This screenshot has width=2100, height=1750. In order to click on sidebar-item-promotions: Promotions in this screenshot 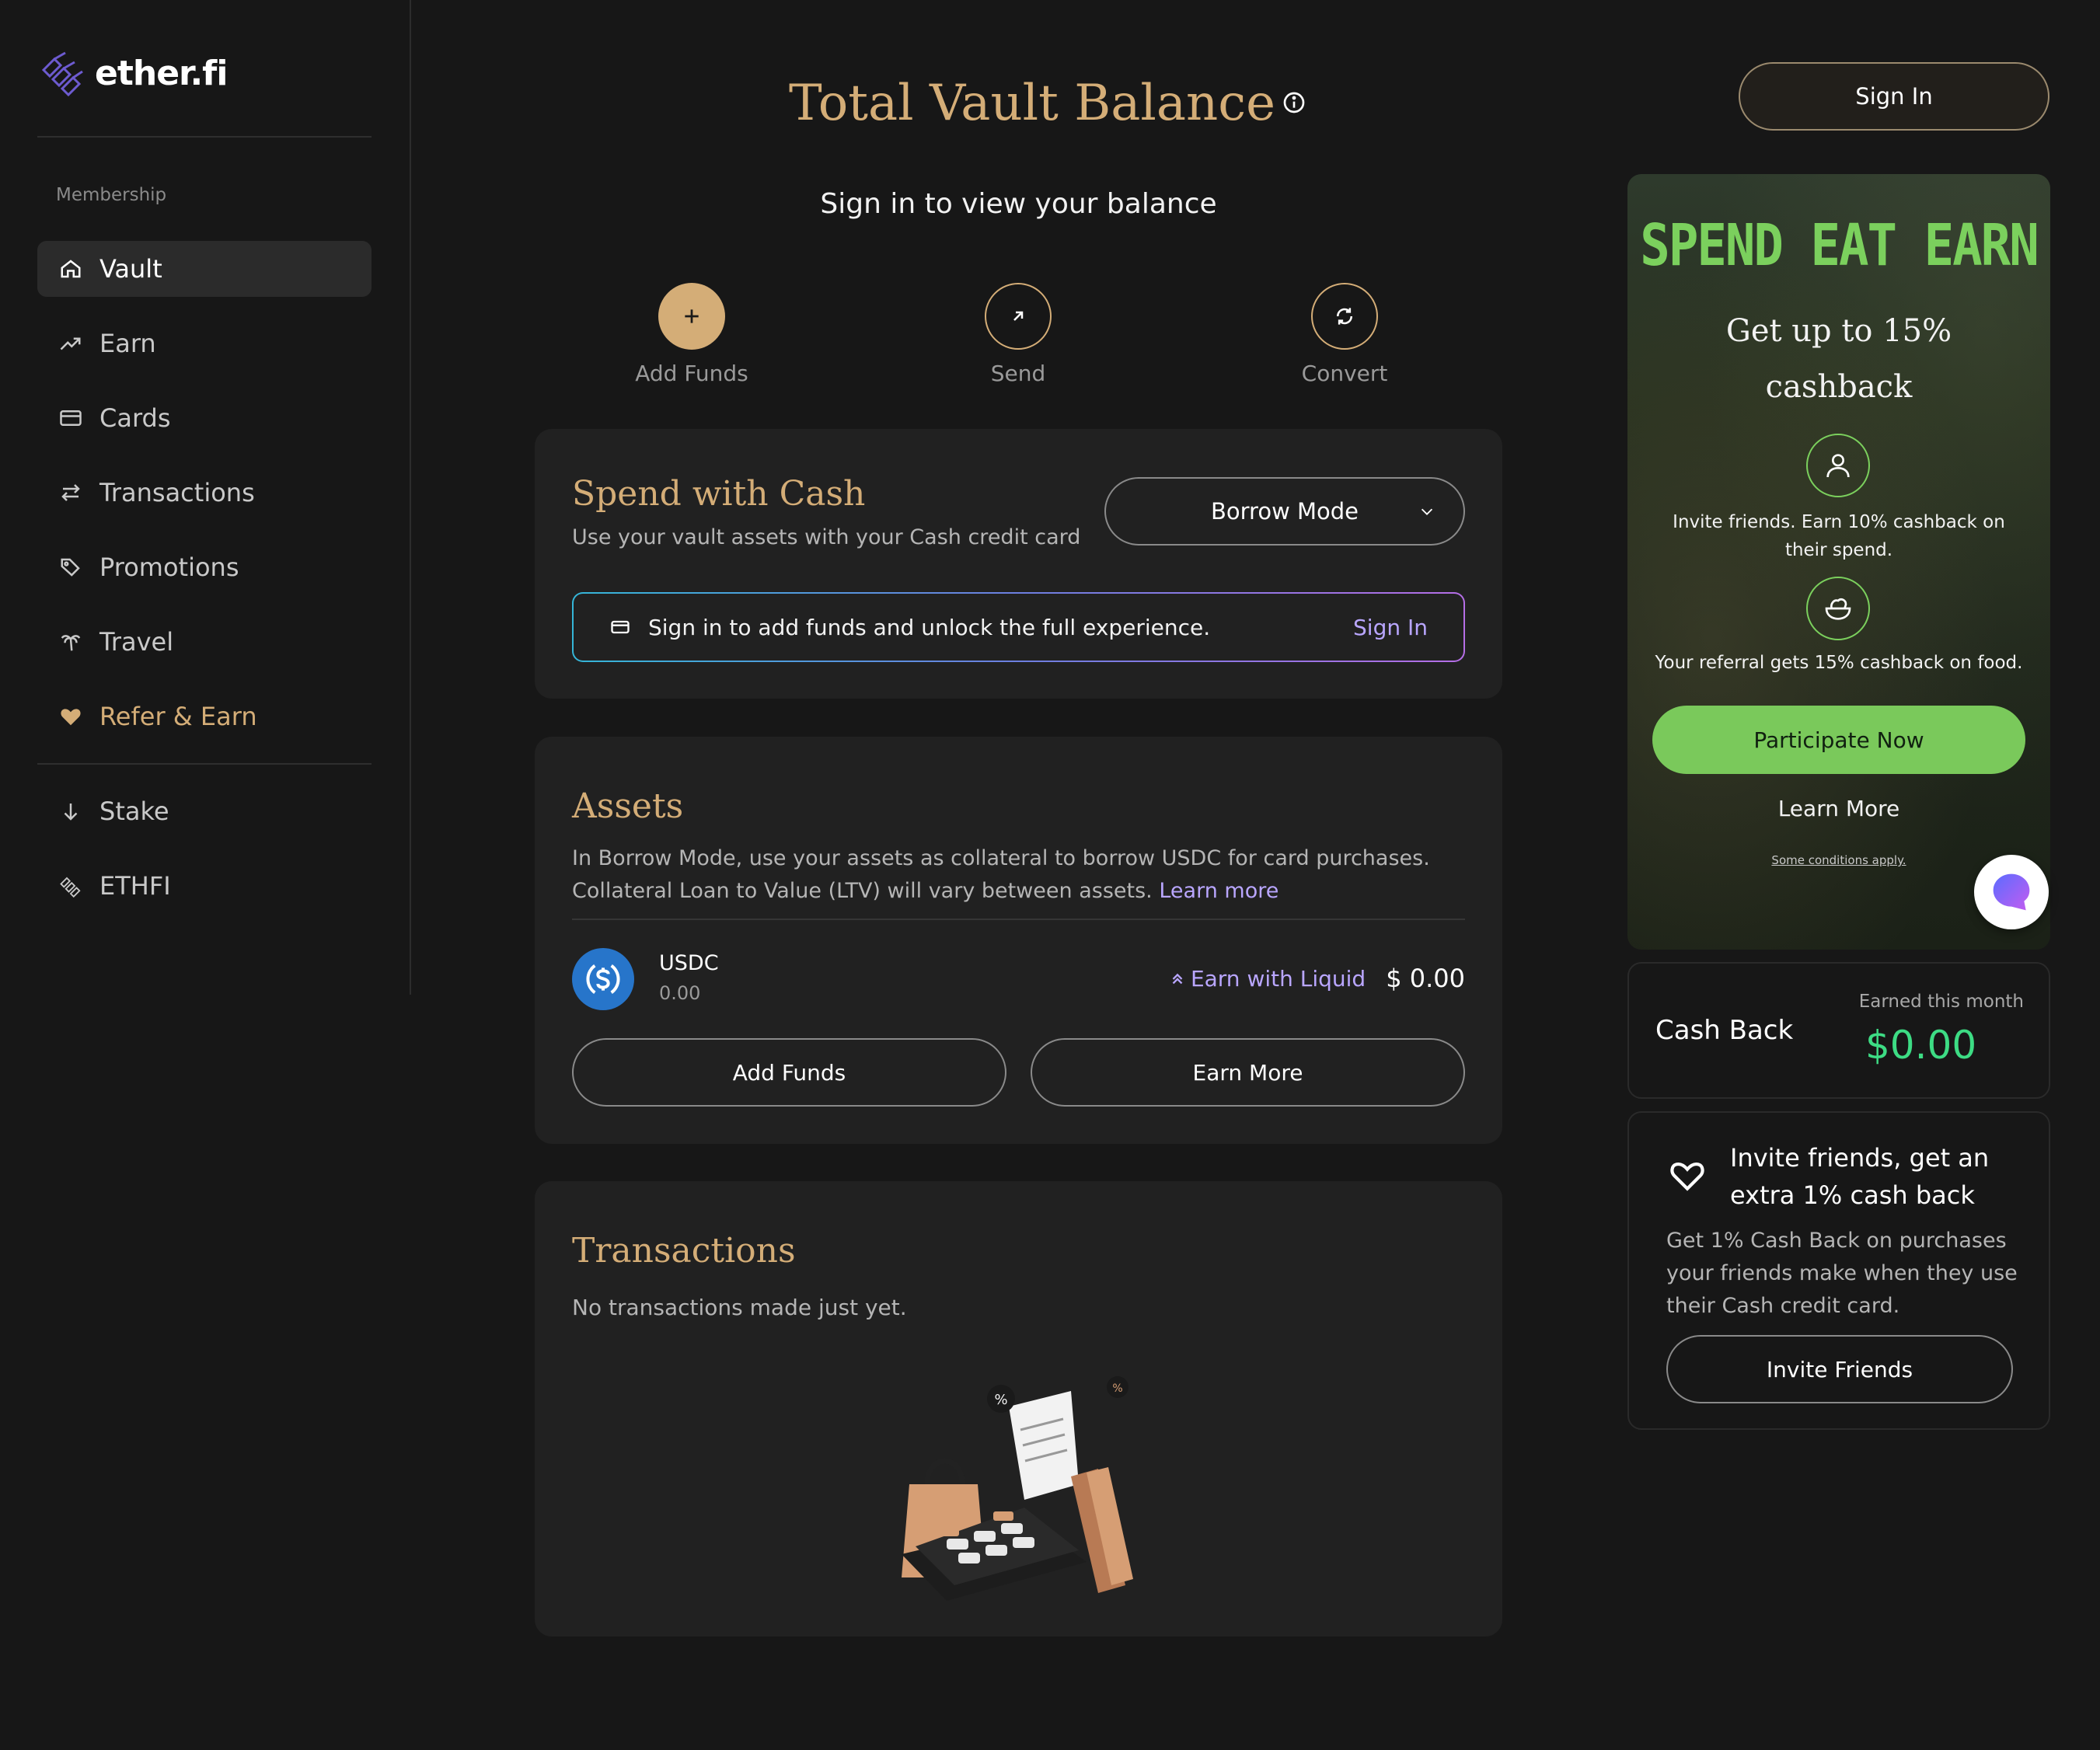, I will do `click(204, 567)`.